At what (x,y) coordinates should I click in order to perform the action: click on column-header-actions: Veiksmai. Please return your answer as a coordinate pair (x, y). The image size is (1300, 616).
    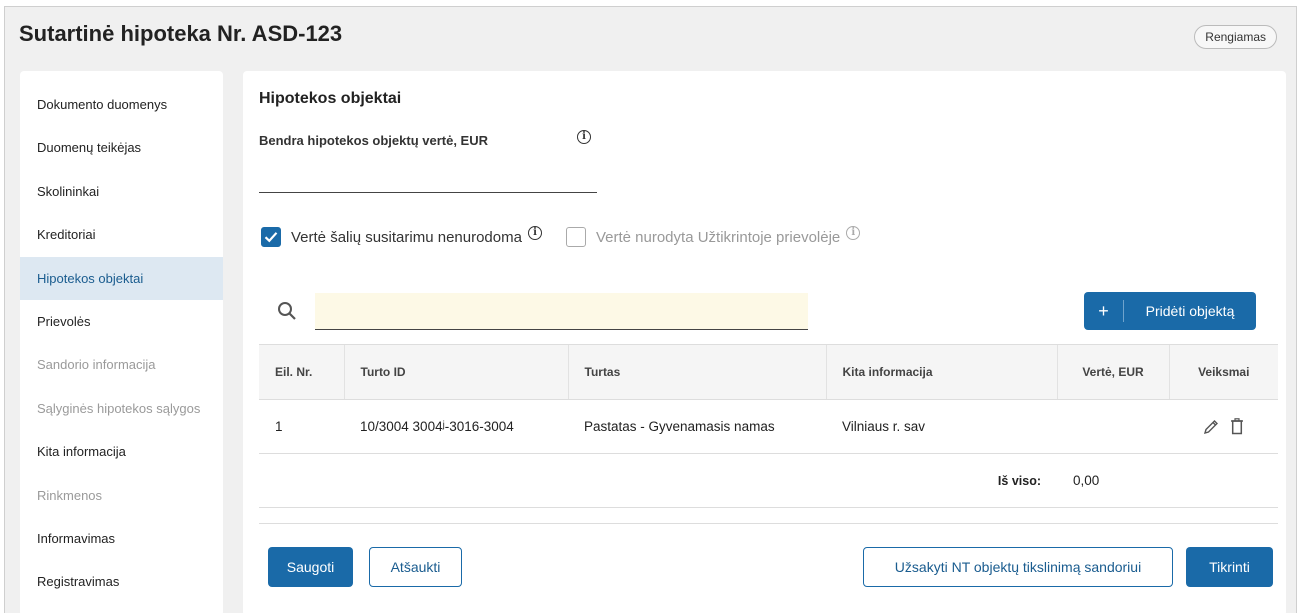
    Looking at the image, I should click on (1223, 372).